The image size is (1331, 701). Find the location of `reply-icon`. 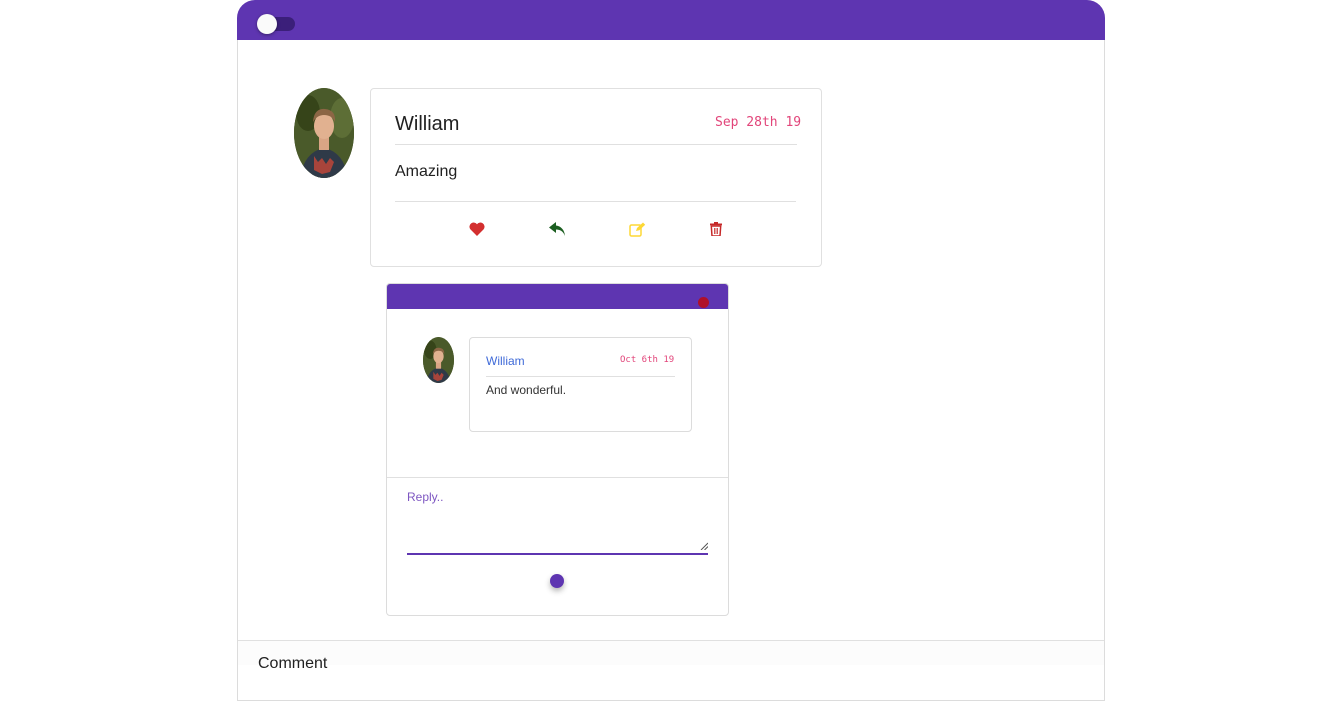

reply-icon is located at coordinates (556, 229).